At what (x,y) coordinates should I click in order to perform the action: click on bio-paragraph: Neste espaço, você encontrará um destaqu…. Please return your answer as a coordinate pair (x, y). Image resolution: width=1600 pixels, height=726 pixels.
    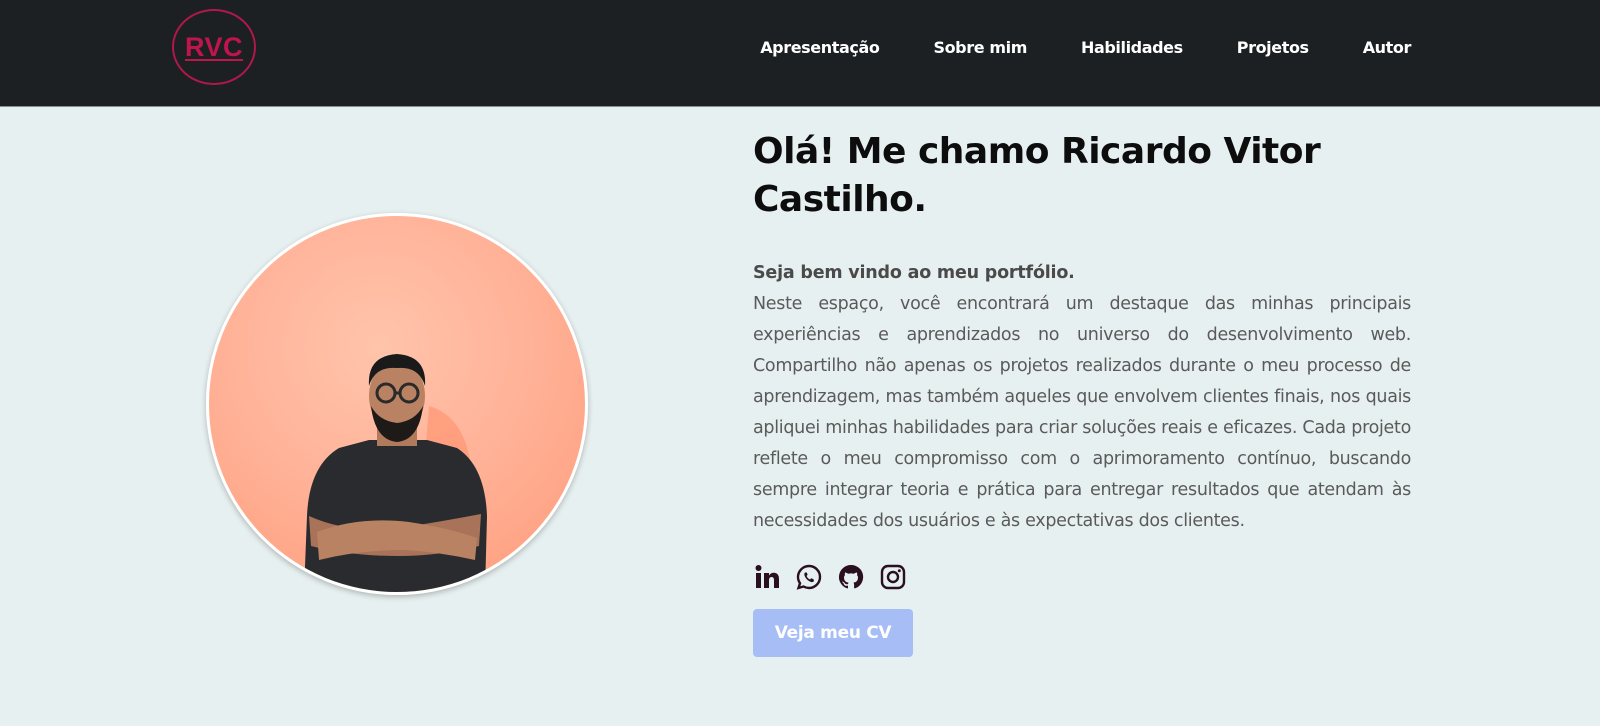
    Looking at the image, I should click on (1082, 412).